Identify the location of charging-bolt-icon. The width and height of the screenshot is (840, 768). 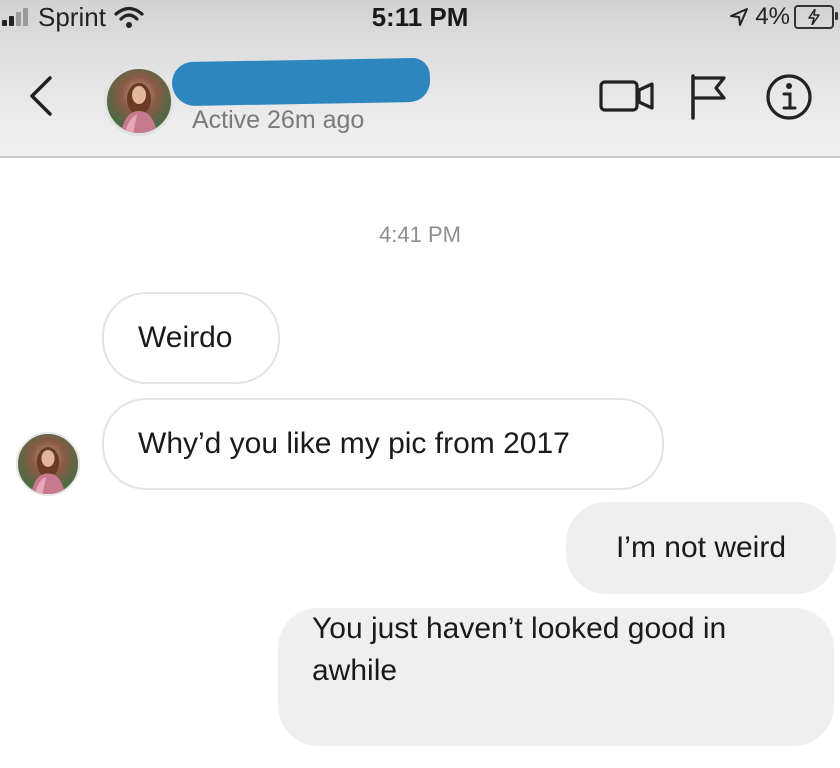
(814, 17).